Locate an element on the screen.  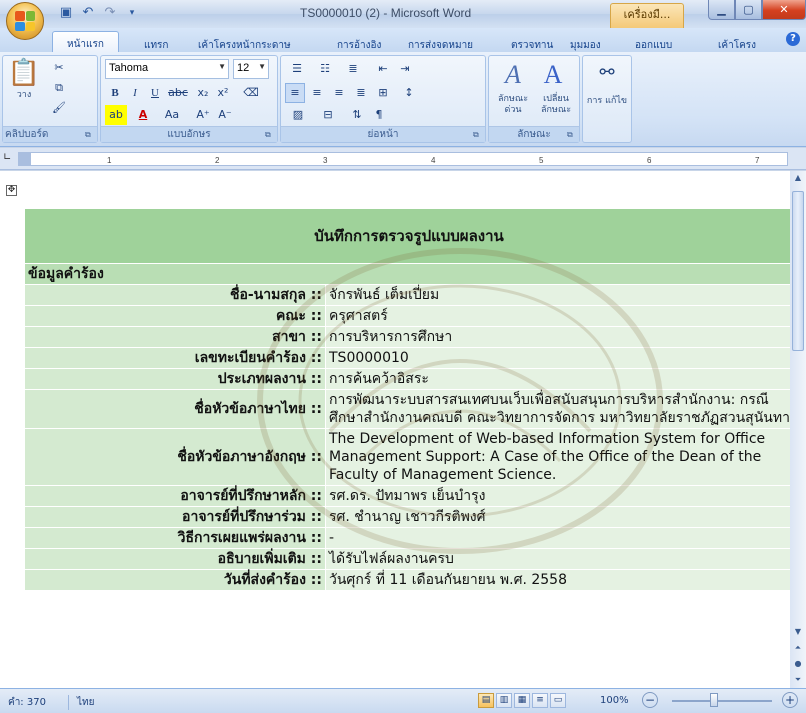
table-row: ข้อมูลคำร้อง is located at coordinates (407, 274).